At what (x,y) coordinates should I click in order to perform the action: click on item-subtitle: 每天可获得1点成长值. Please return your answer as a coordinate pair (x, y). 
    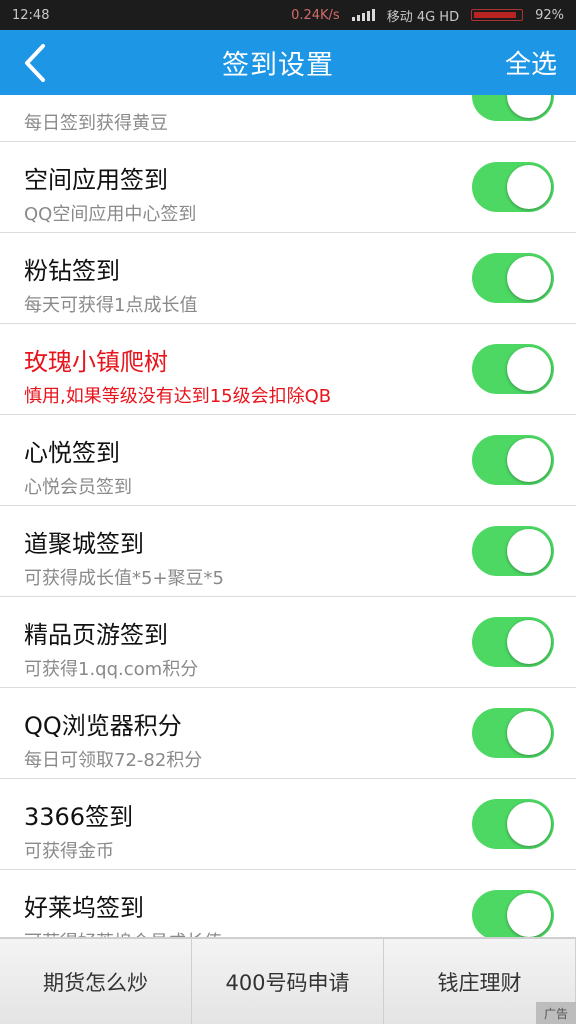
    Looking at the image, I should click on (111, 305).